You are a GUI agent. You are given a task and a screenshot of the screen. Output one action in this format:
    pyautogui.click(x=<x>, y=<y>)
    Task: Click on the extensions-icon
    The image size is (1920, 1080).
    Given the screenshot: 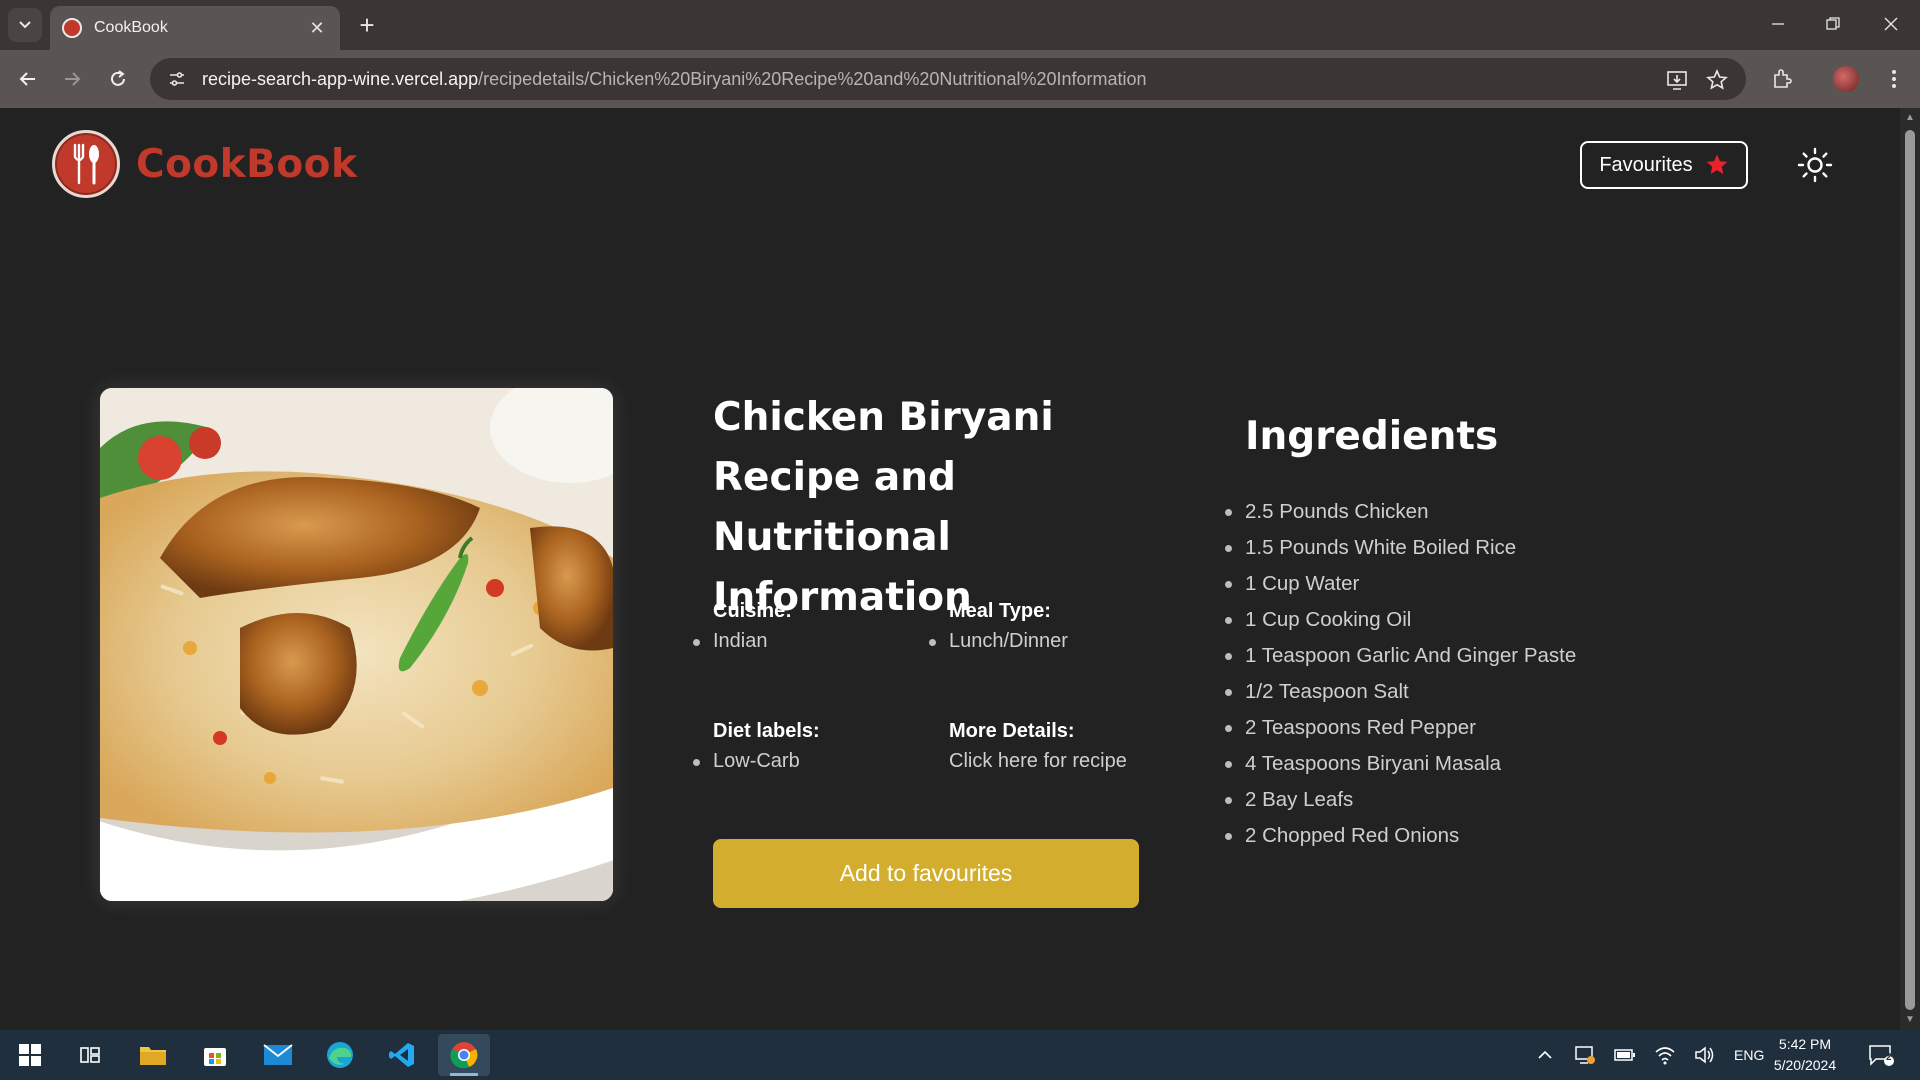 What is the action you would take?
    pyautogui.click(x=1782, y=79)
    